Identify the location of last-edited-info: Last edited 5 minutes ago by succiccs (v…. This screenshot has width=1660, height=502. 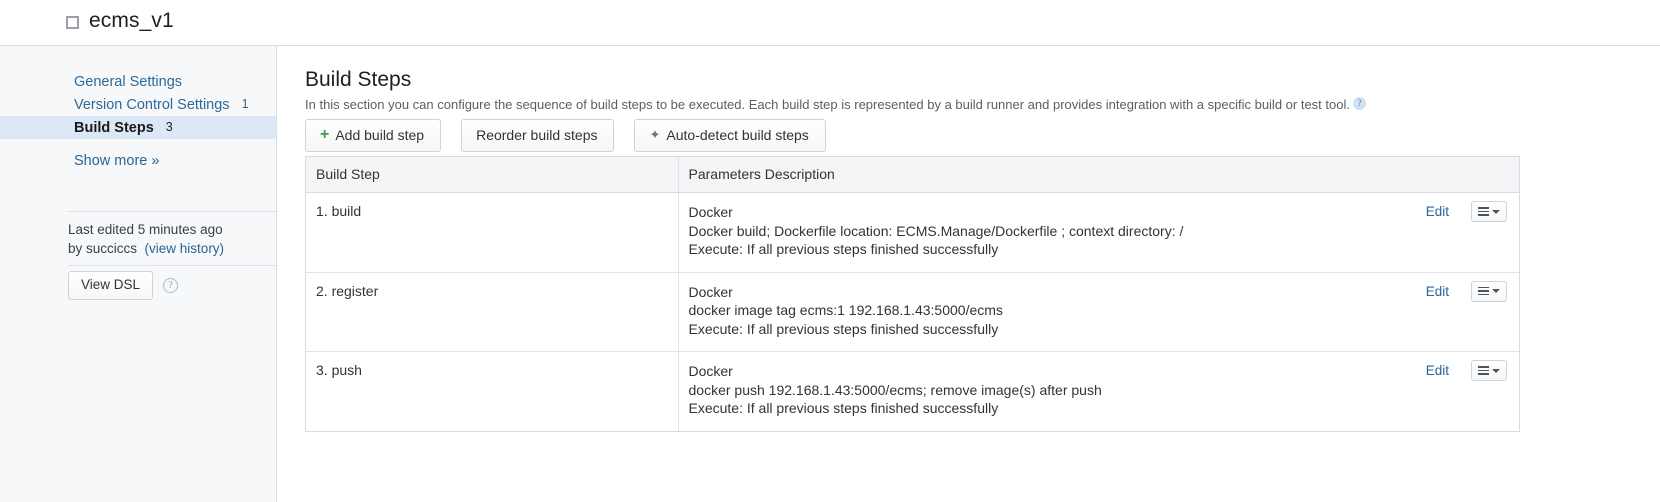
(175, 239).